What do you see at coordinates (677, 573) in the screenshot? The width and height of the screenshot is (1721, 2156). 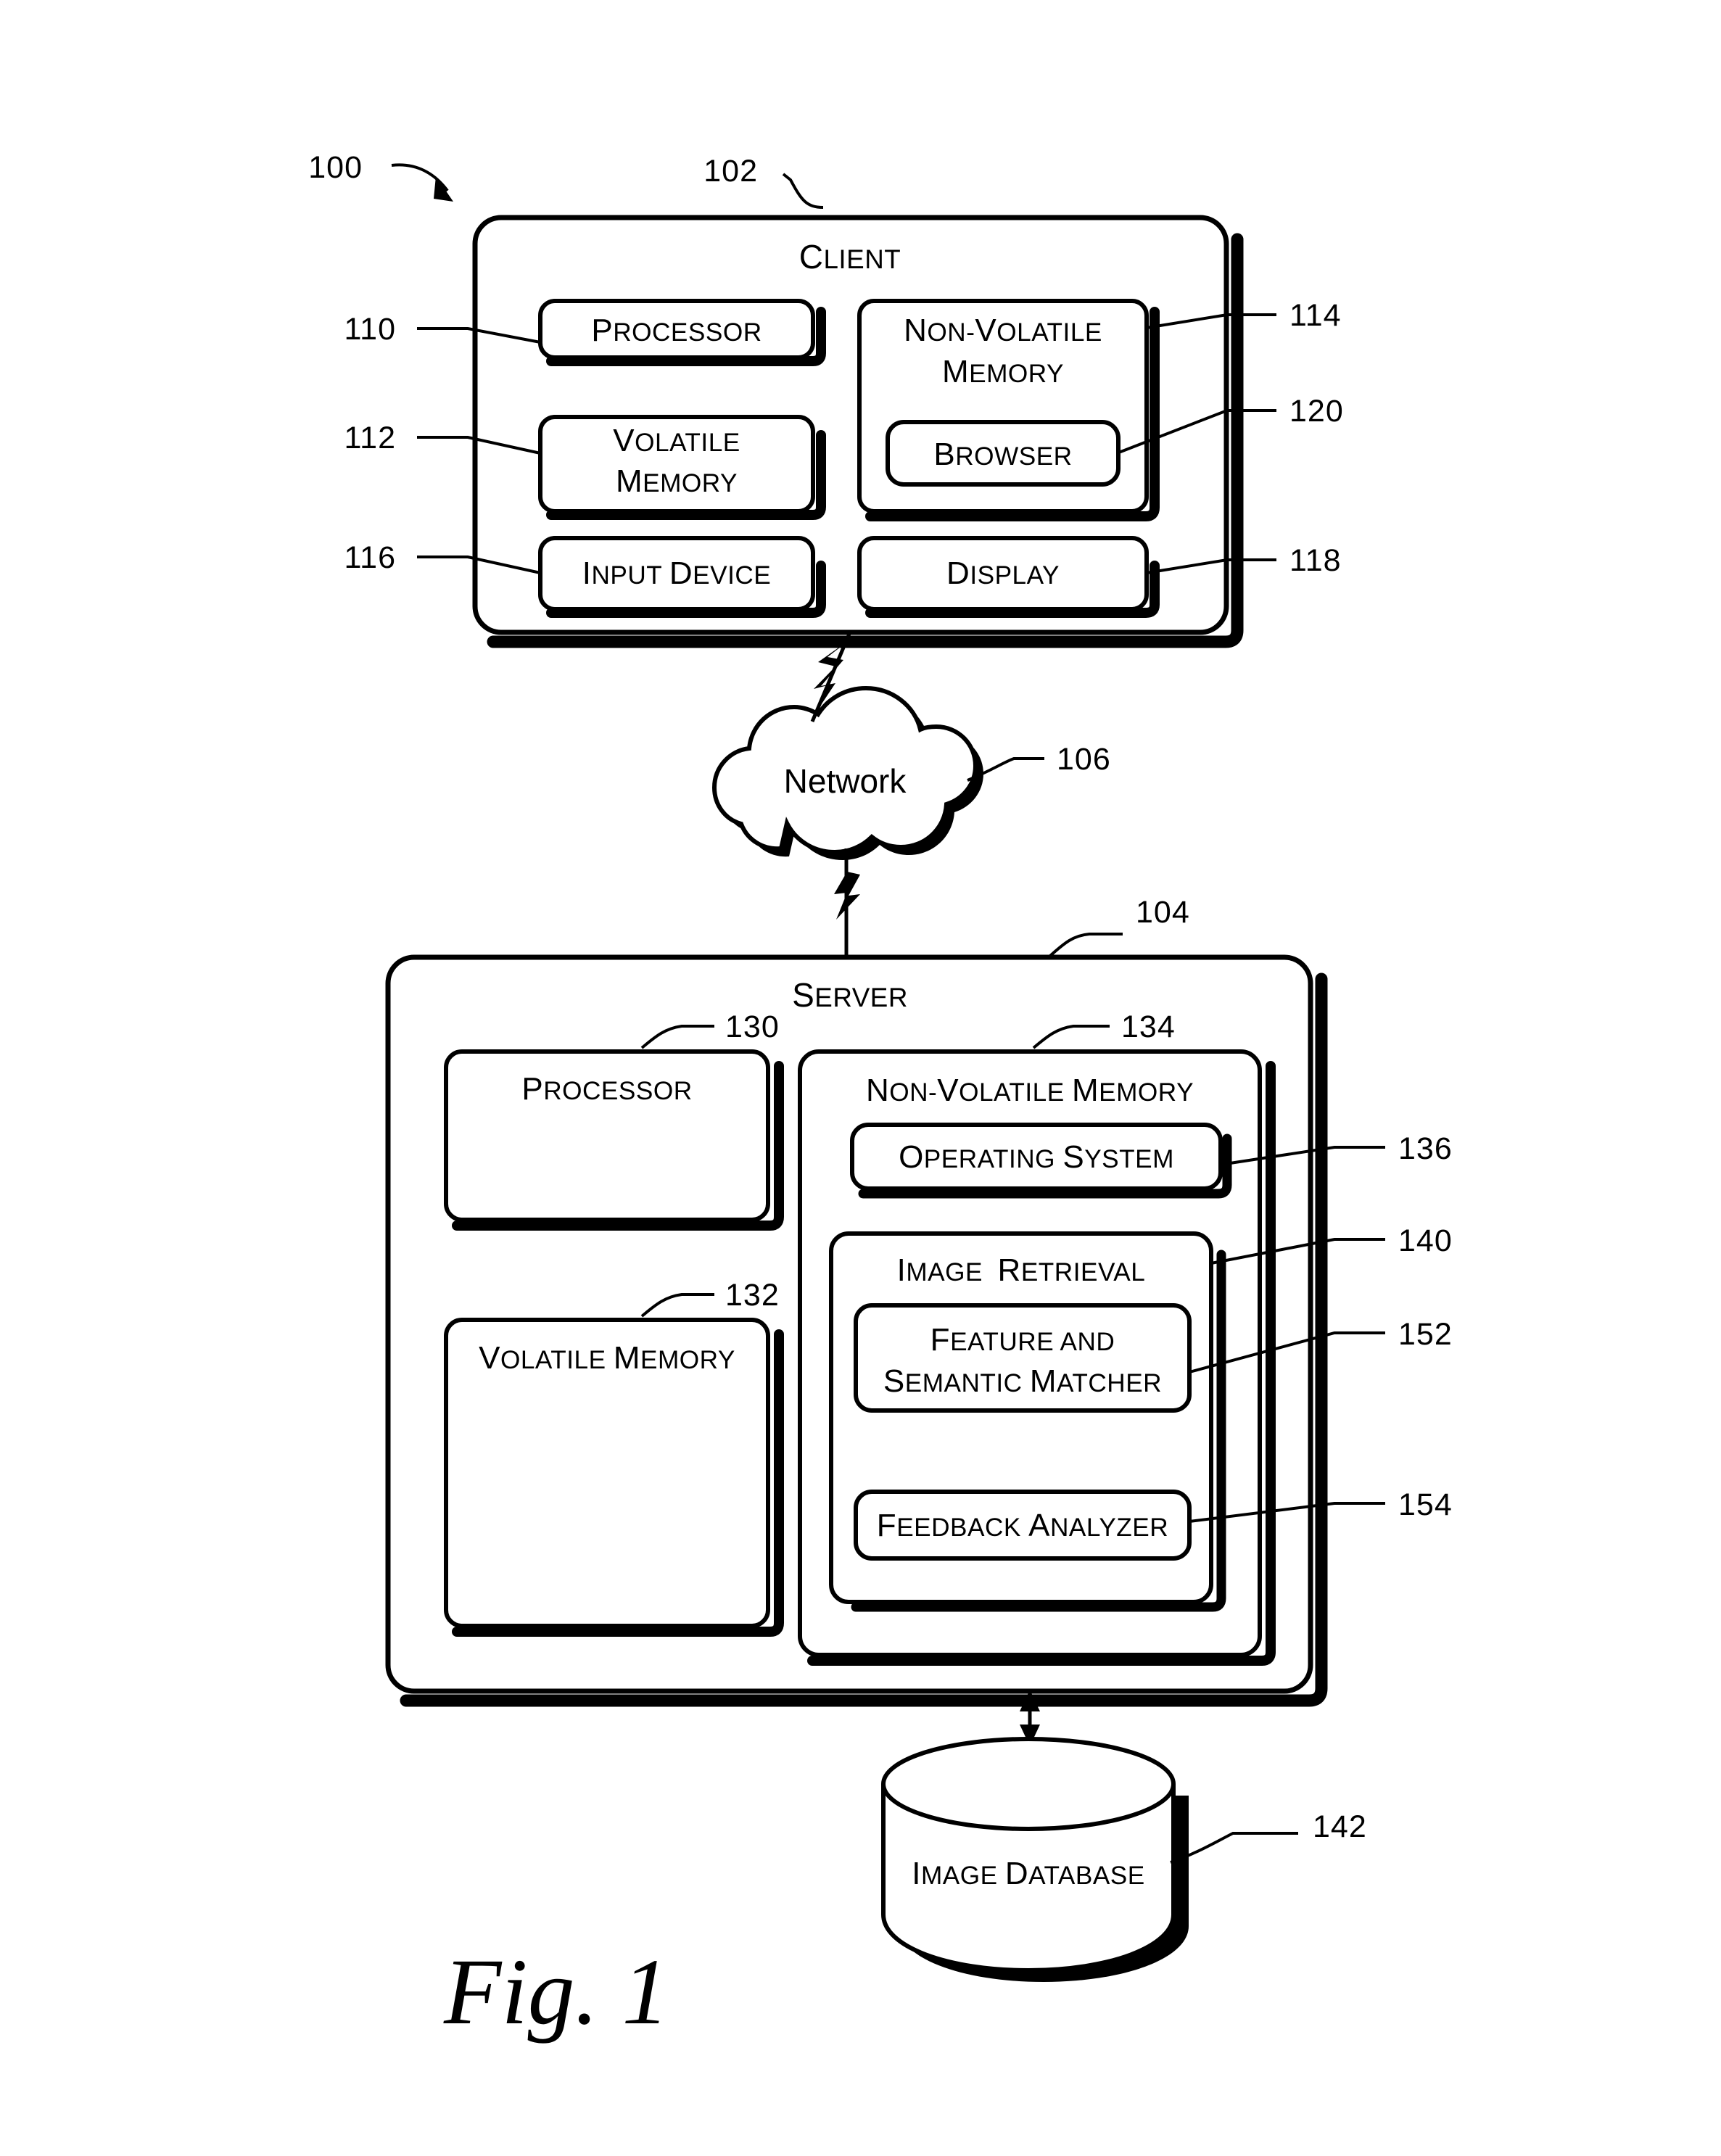 I see `client-input-device-label: INPUT DEVICE` at bounding box center [677, 573].